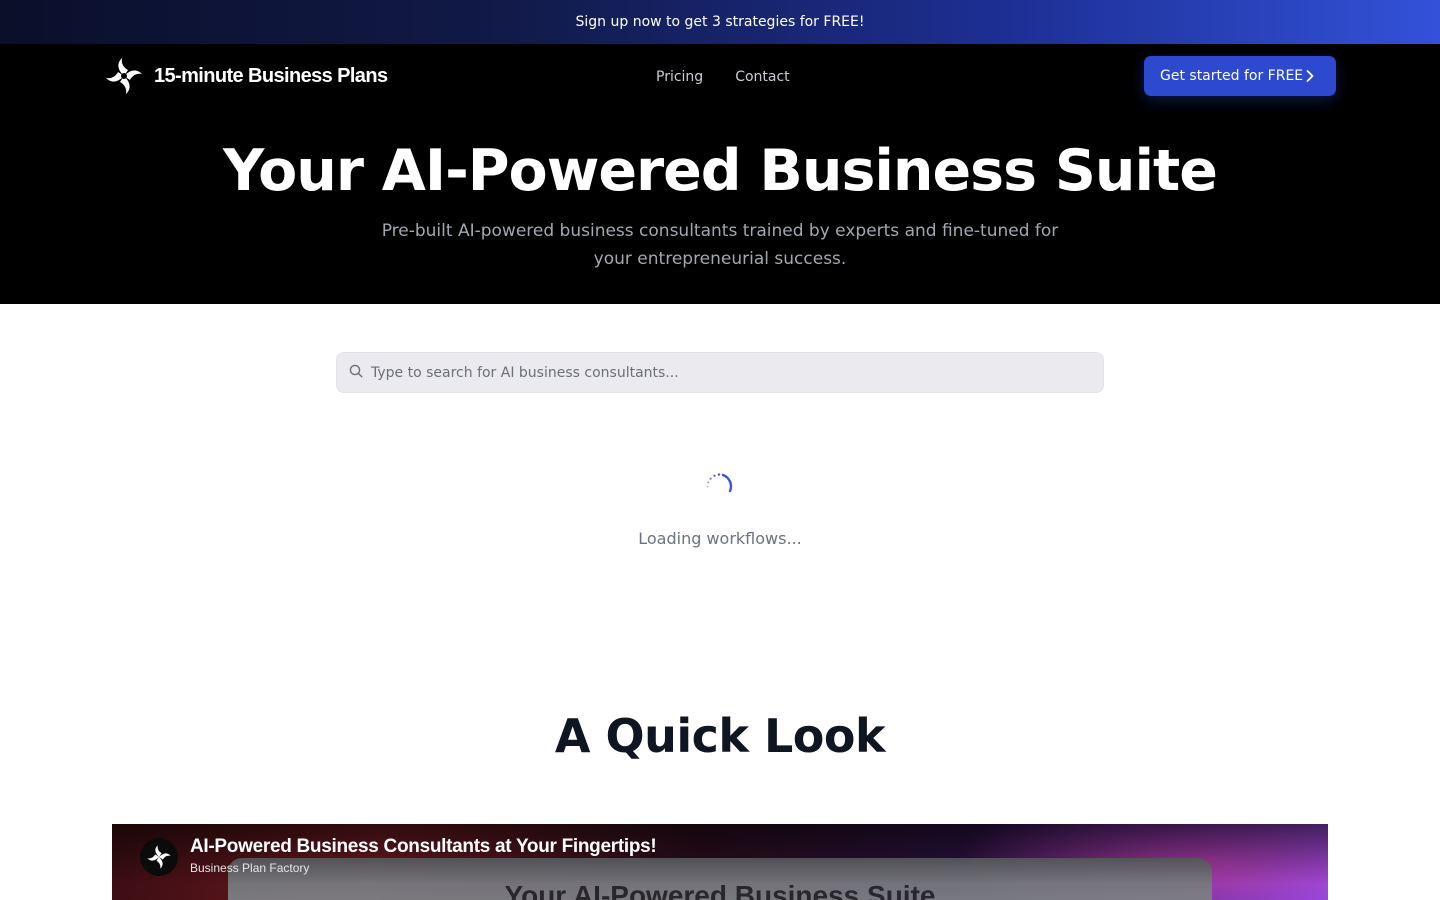  I want to click on search-input, so click(737, 372).